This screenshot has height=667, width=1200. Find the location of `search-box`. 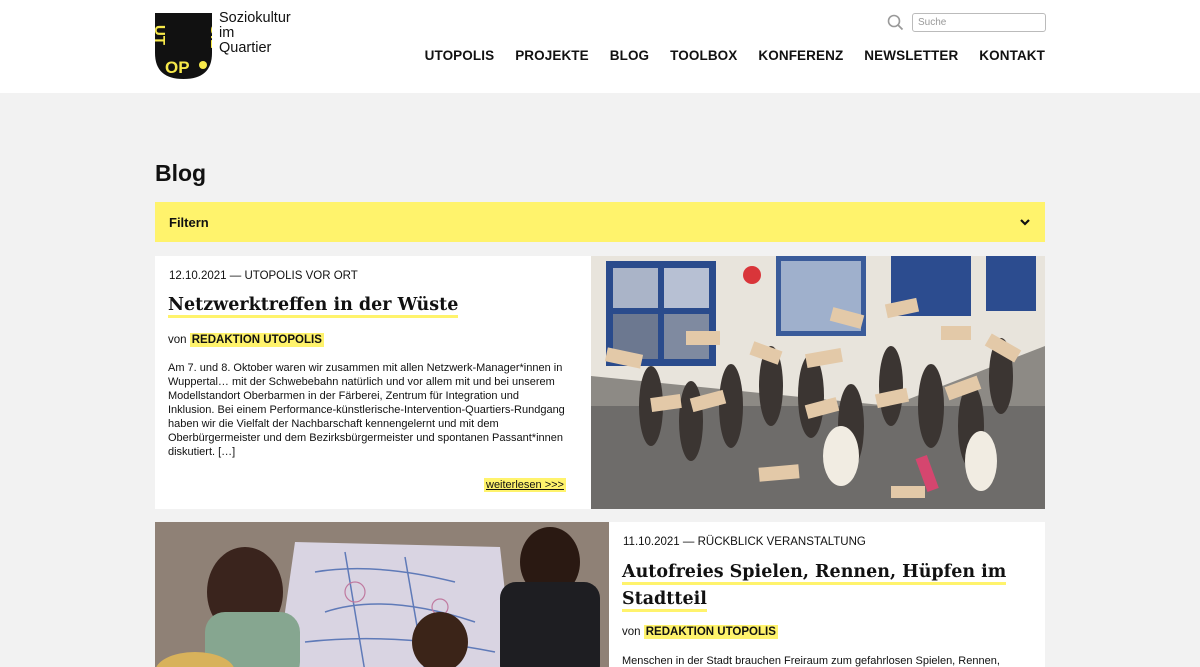

search-box is located at coordinates (967, 23).